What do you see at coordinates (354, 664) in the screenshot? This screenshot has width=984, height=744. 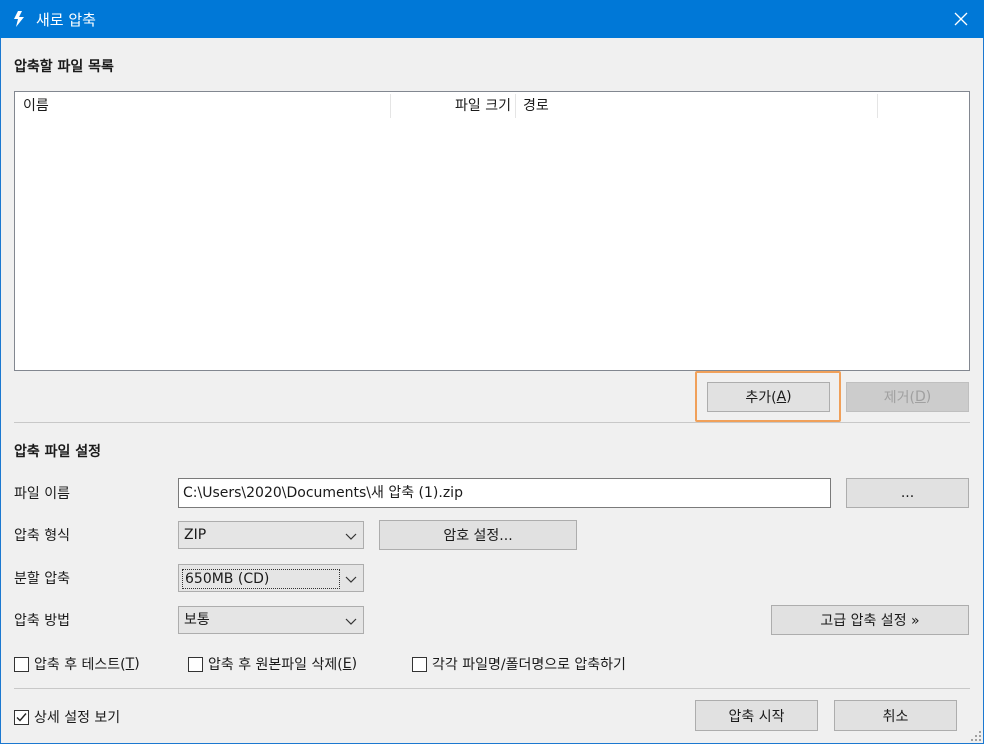 I see `delete-original-suffix: )` at bounding box center [354, 664].